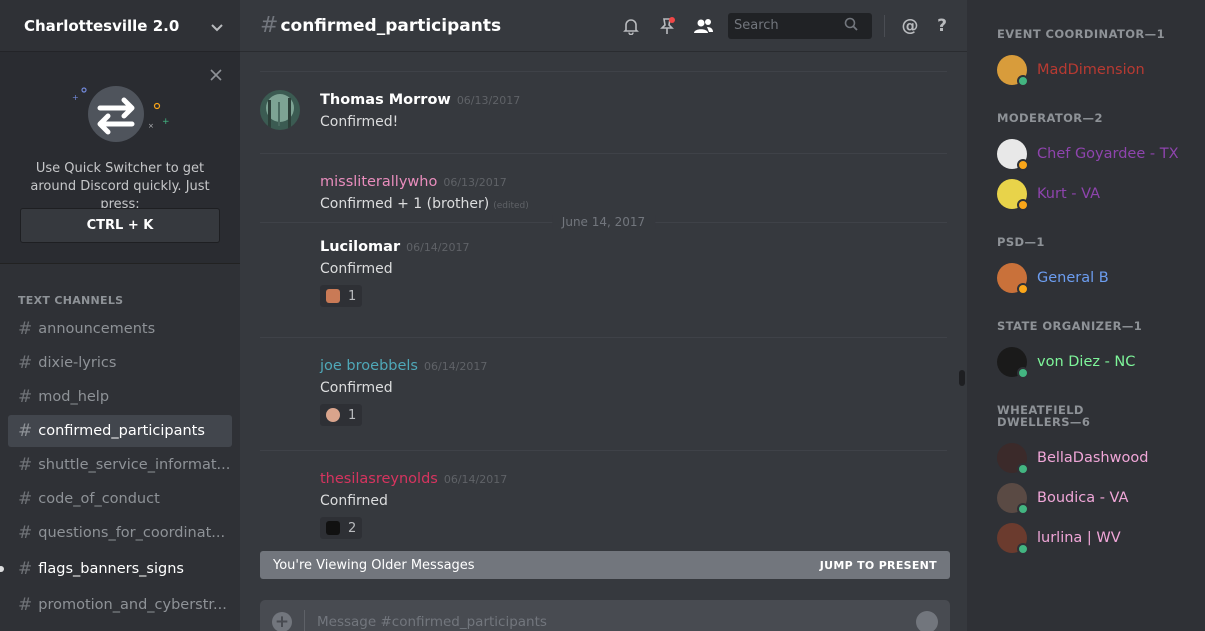 The image size is (1205, 631). Describe the element at coordinates (374, 565) in the screenshot. I see `older-messages-label: You're Viewing Older Messages` at that location.